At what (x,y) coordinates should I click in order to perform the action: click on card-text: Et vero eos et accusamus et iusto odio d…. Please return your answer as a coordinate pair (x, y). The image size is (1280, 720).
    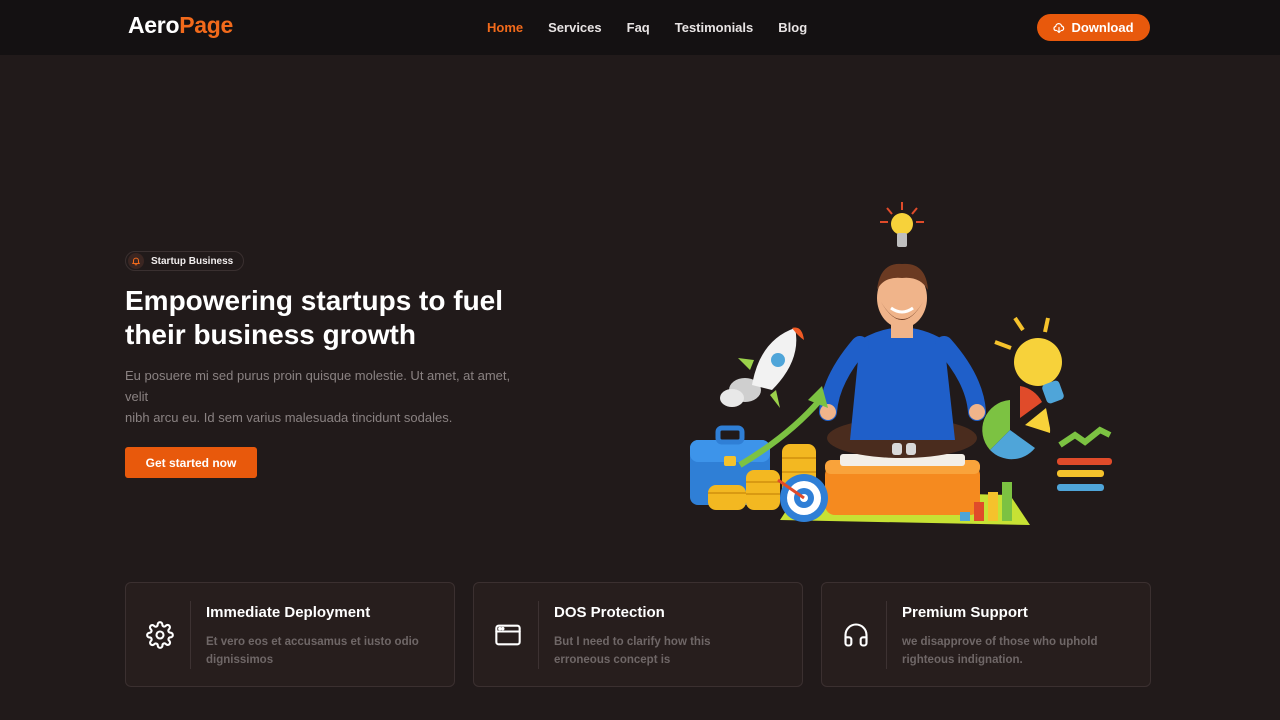
    Looking at the image, I should click on (321, 651).